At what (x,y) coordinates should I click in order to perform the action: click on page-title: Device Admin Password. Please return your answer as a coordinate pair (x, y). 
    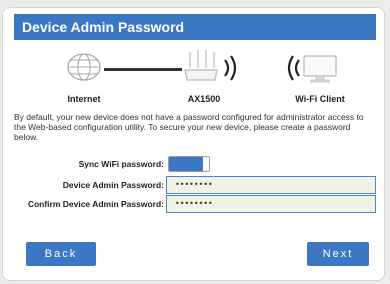
    Looking at the image, I should click on (195, 27).